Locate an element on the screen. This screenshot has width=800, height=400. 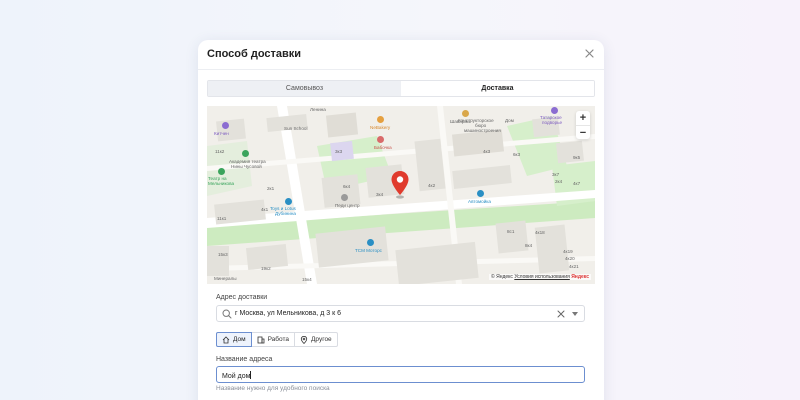
address-label: Адрес доставки is located at coordinates (242, 297).